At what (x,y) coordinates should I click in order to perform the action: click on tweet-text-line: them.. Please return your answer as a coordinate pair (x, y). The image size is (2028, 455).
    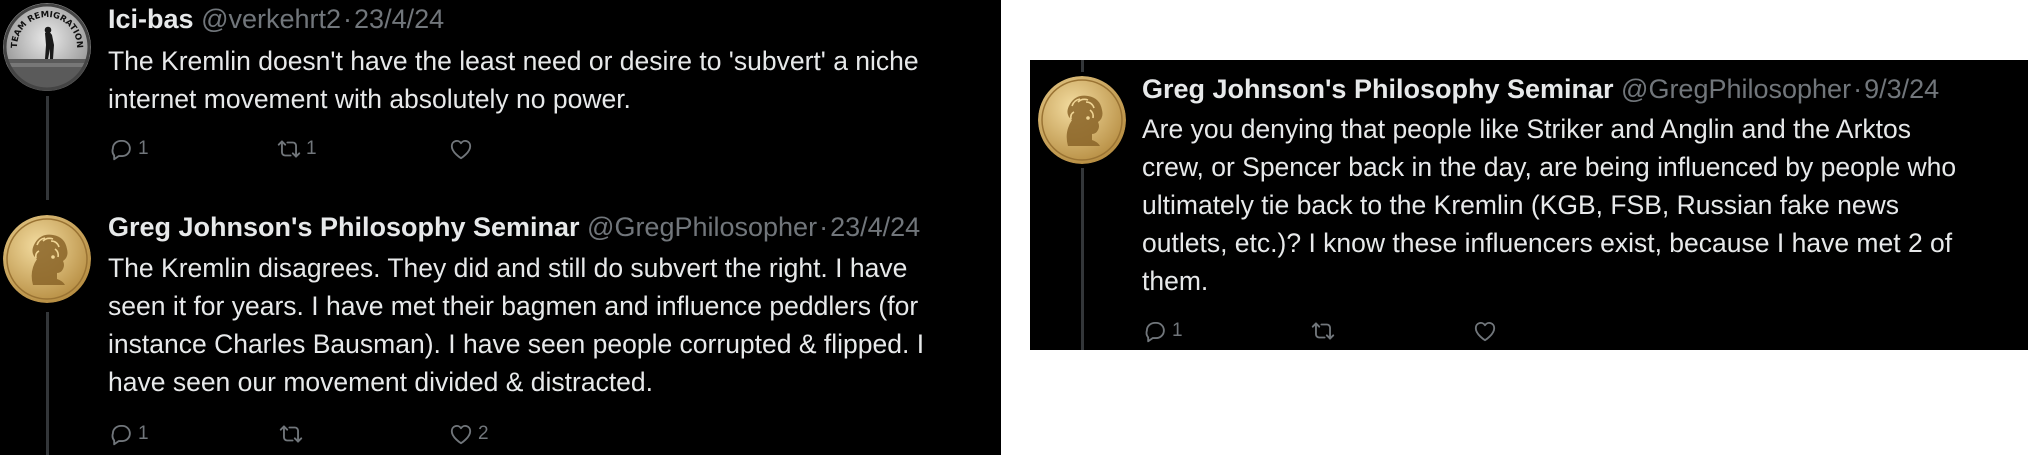
    Looking at the image, I should click on (1175, 281).